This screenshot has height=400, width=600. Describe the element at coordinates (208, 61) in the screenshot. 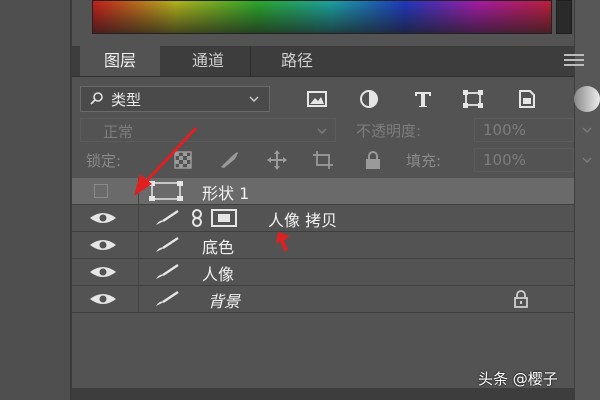

I see `tab-channels: 通道` at that location.